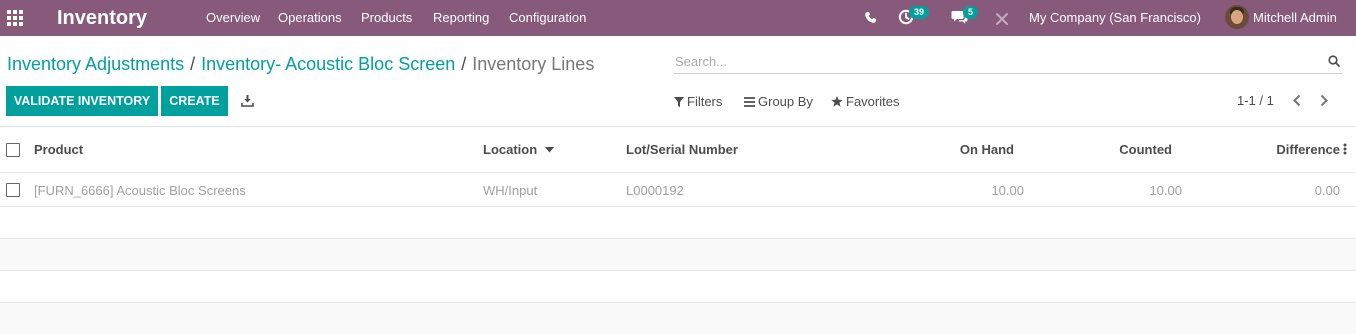 The width and height of the screenshot is (1356, 334). I want to click on breadcrumb-current: Inventory Lines, so click(533, 64).